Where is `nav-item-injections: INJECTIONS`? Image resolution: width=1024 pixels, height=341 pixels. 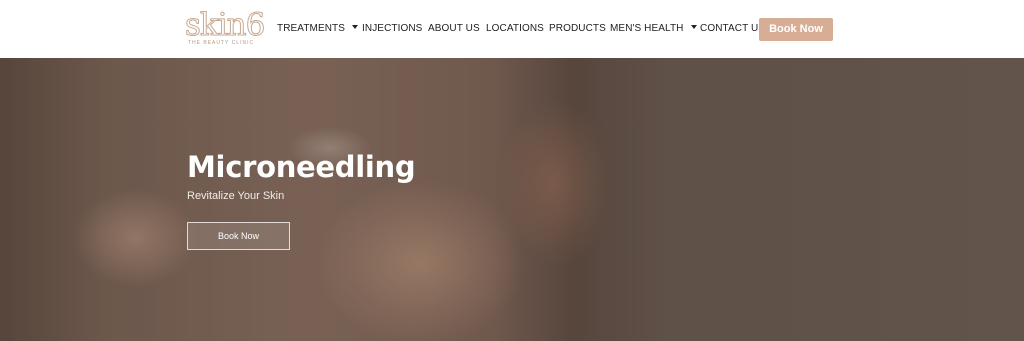 nav-item-injections: INJECTIONS is located at coordinates (392, 29).